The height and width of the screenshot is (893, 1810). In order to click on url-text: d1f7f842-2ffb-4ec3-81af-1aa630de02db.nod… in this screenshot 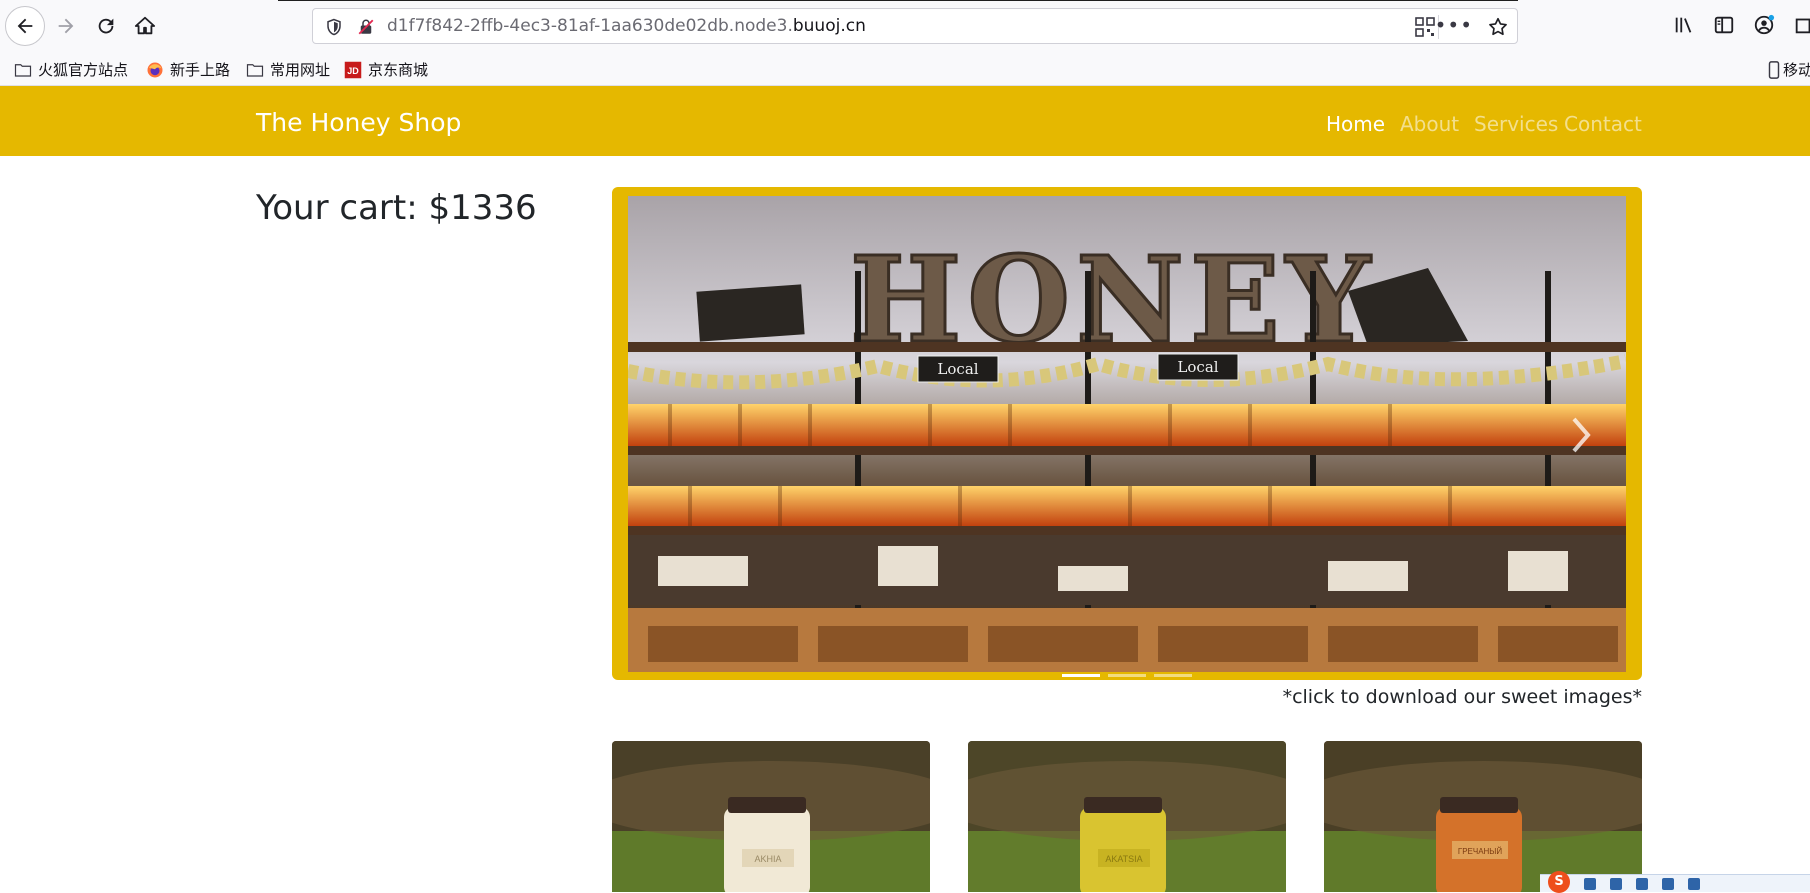, I will do `click(626, 26)`.